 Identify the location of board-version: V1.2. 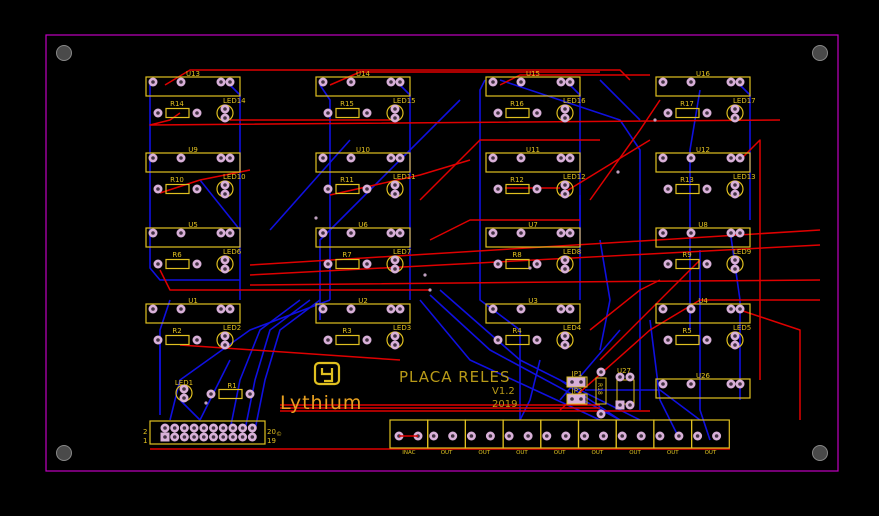
(503, 391).